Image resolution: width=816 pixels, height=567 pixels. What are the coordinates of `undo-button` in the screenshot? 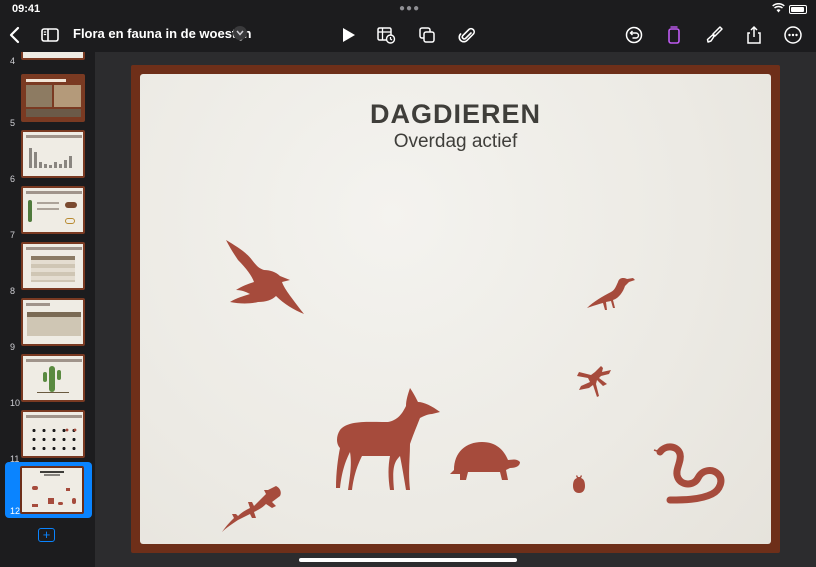 It's located at (634, 35).